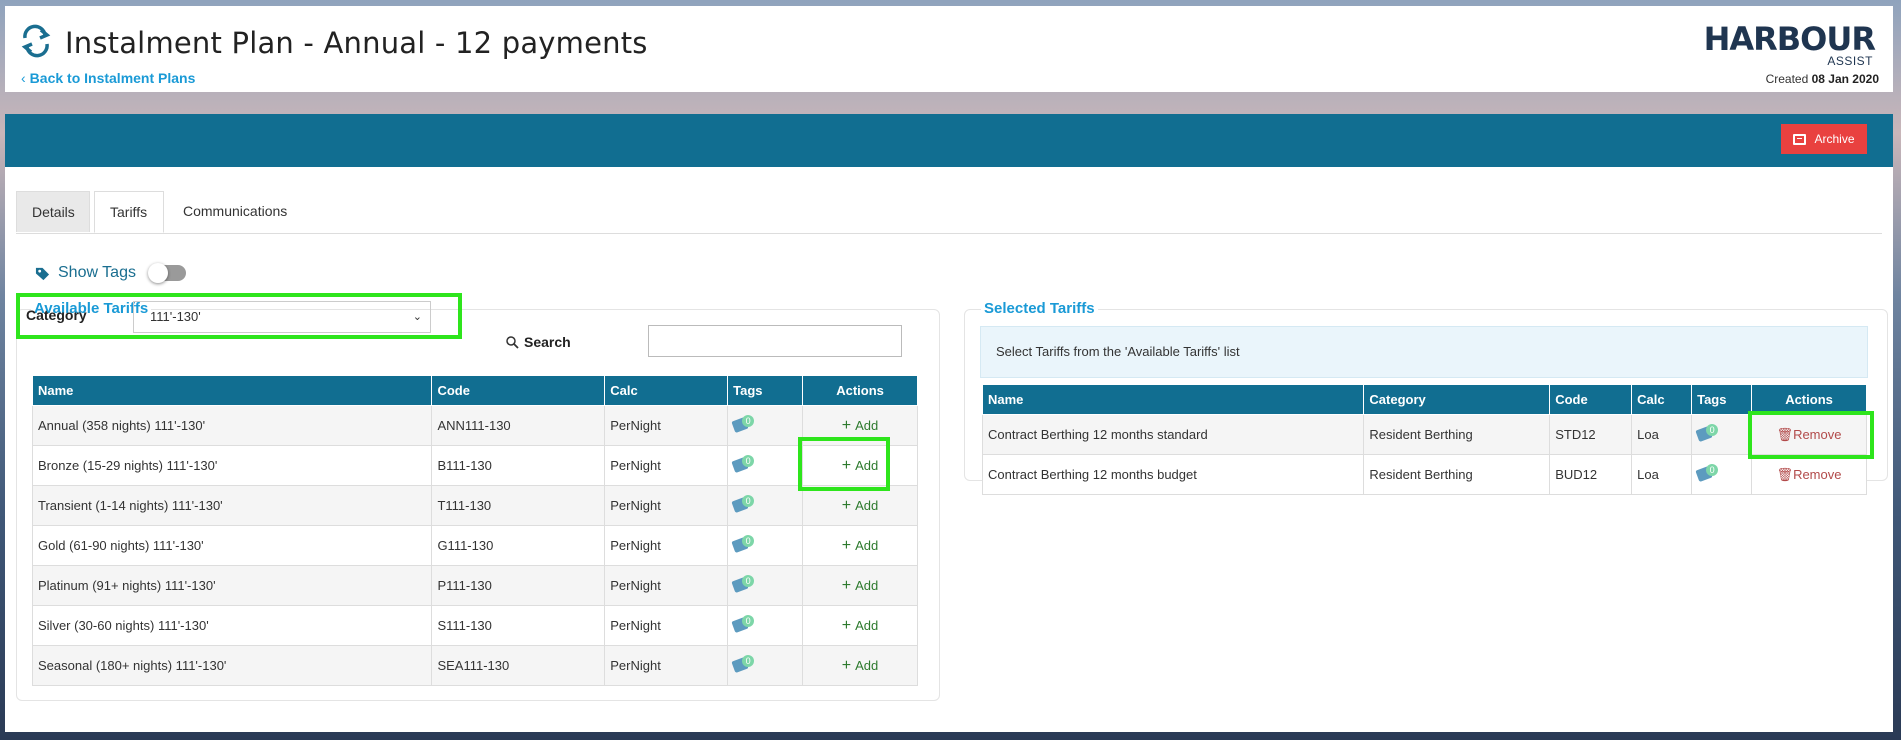 This screenshot has width=1901, height=740. Describe the element at coordinates (1722, 399) in the screenshot. I see `column-header: Tags` at that location.